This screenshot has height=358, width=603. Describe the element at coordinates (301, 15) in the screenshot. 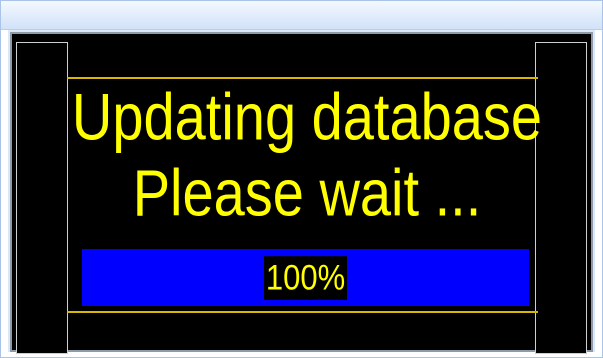

I see `window-titlebar` at that location.